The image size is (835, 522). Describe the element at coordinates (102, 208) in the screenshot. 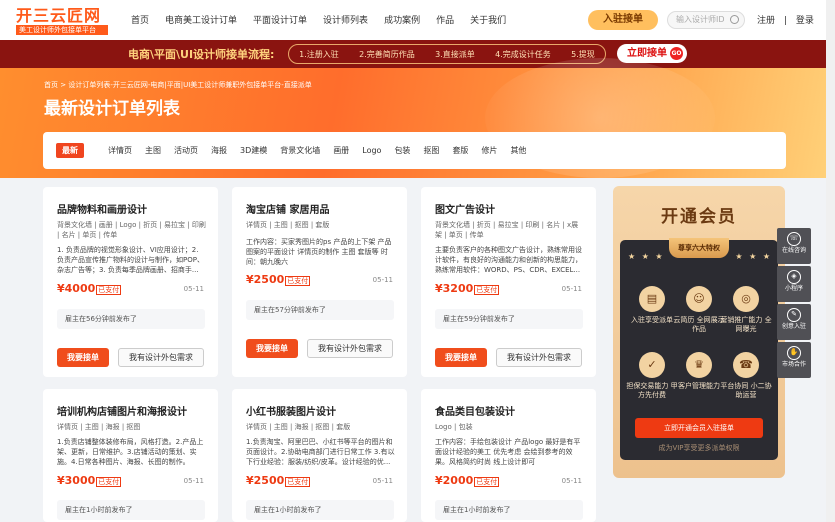

I see `order-title: 品牌物料和画册设计` at that location.